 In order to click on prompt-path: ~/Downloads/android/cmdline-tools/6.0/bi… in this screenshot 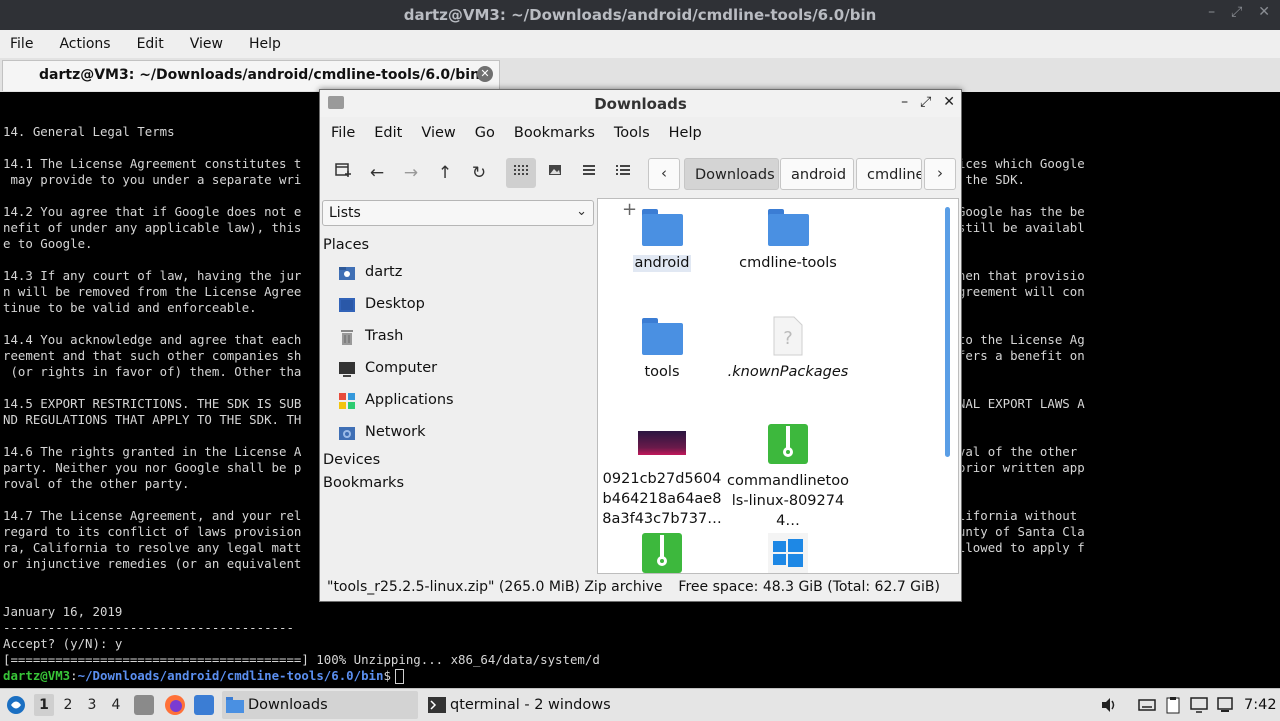, I will do `click(230, 675)`.